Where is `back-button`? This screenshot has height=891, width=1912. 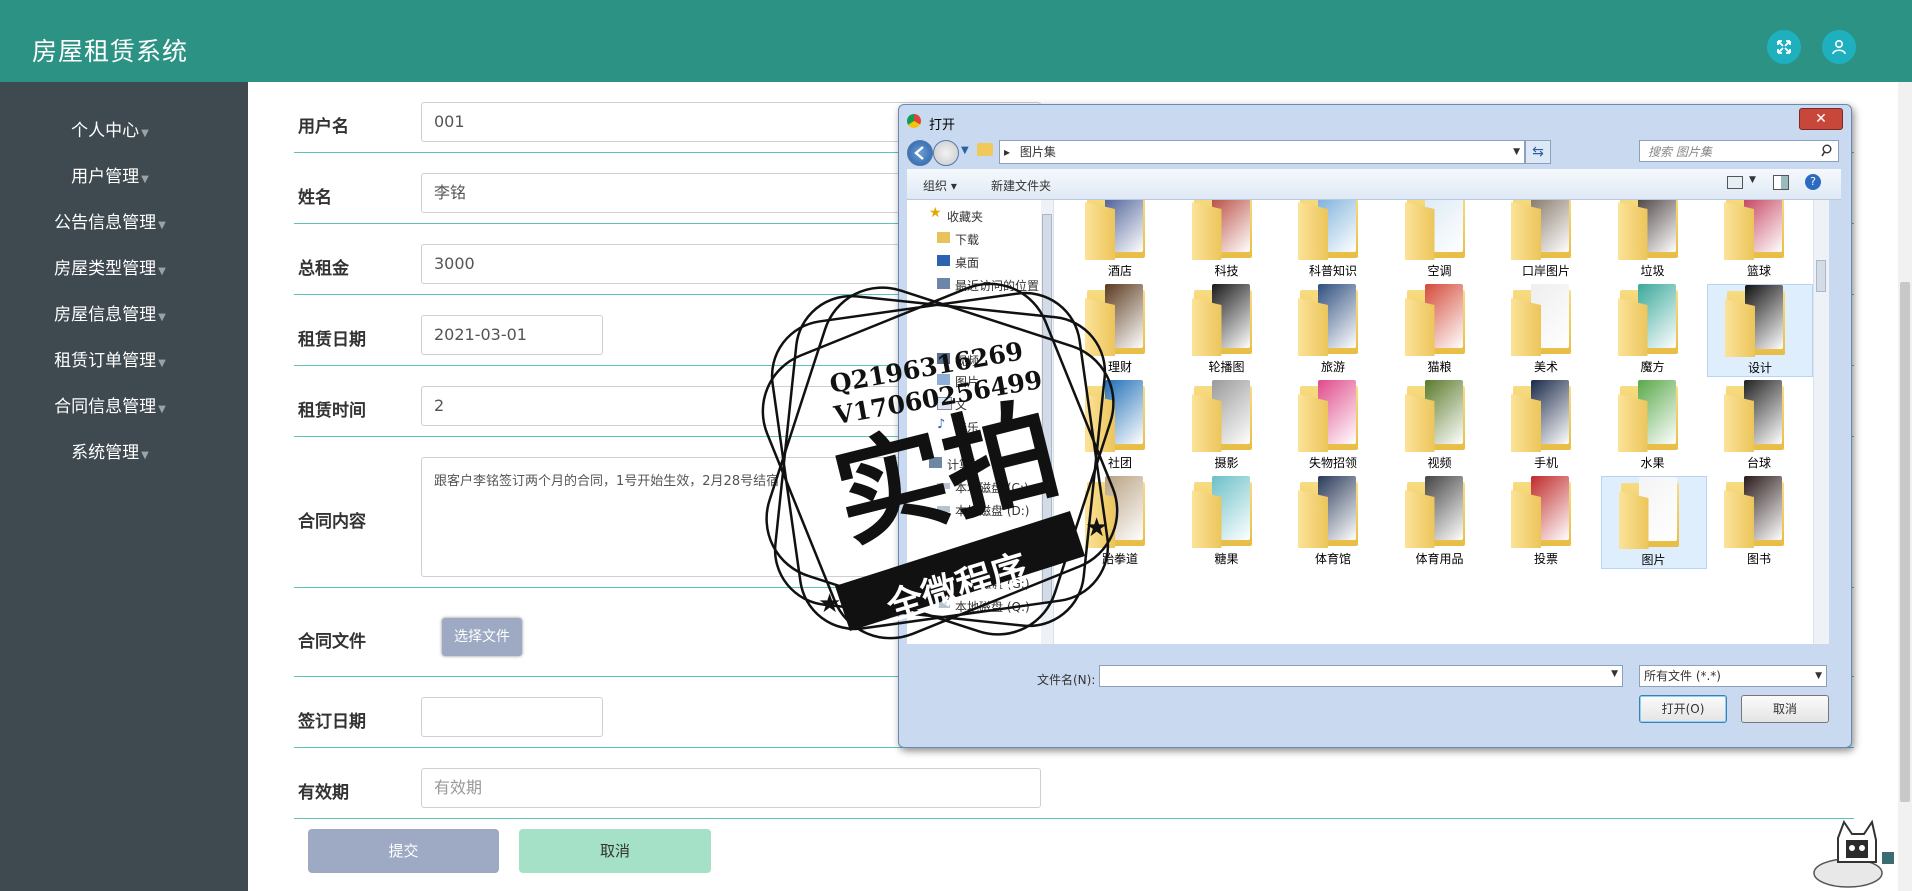 back-button is located at coordinates (920, 153).